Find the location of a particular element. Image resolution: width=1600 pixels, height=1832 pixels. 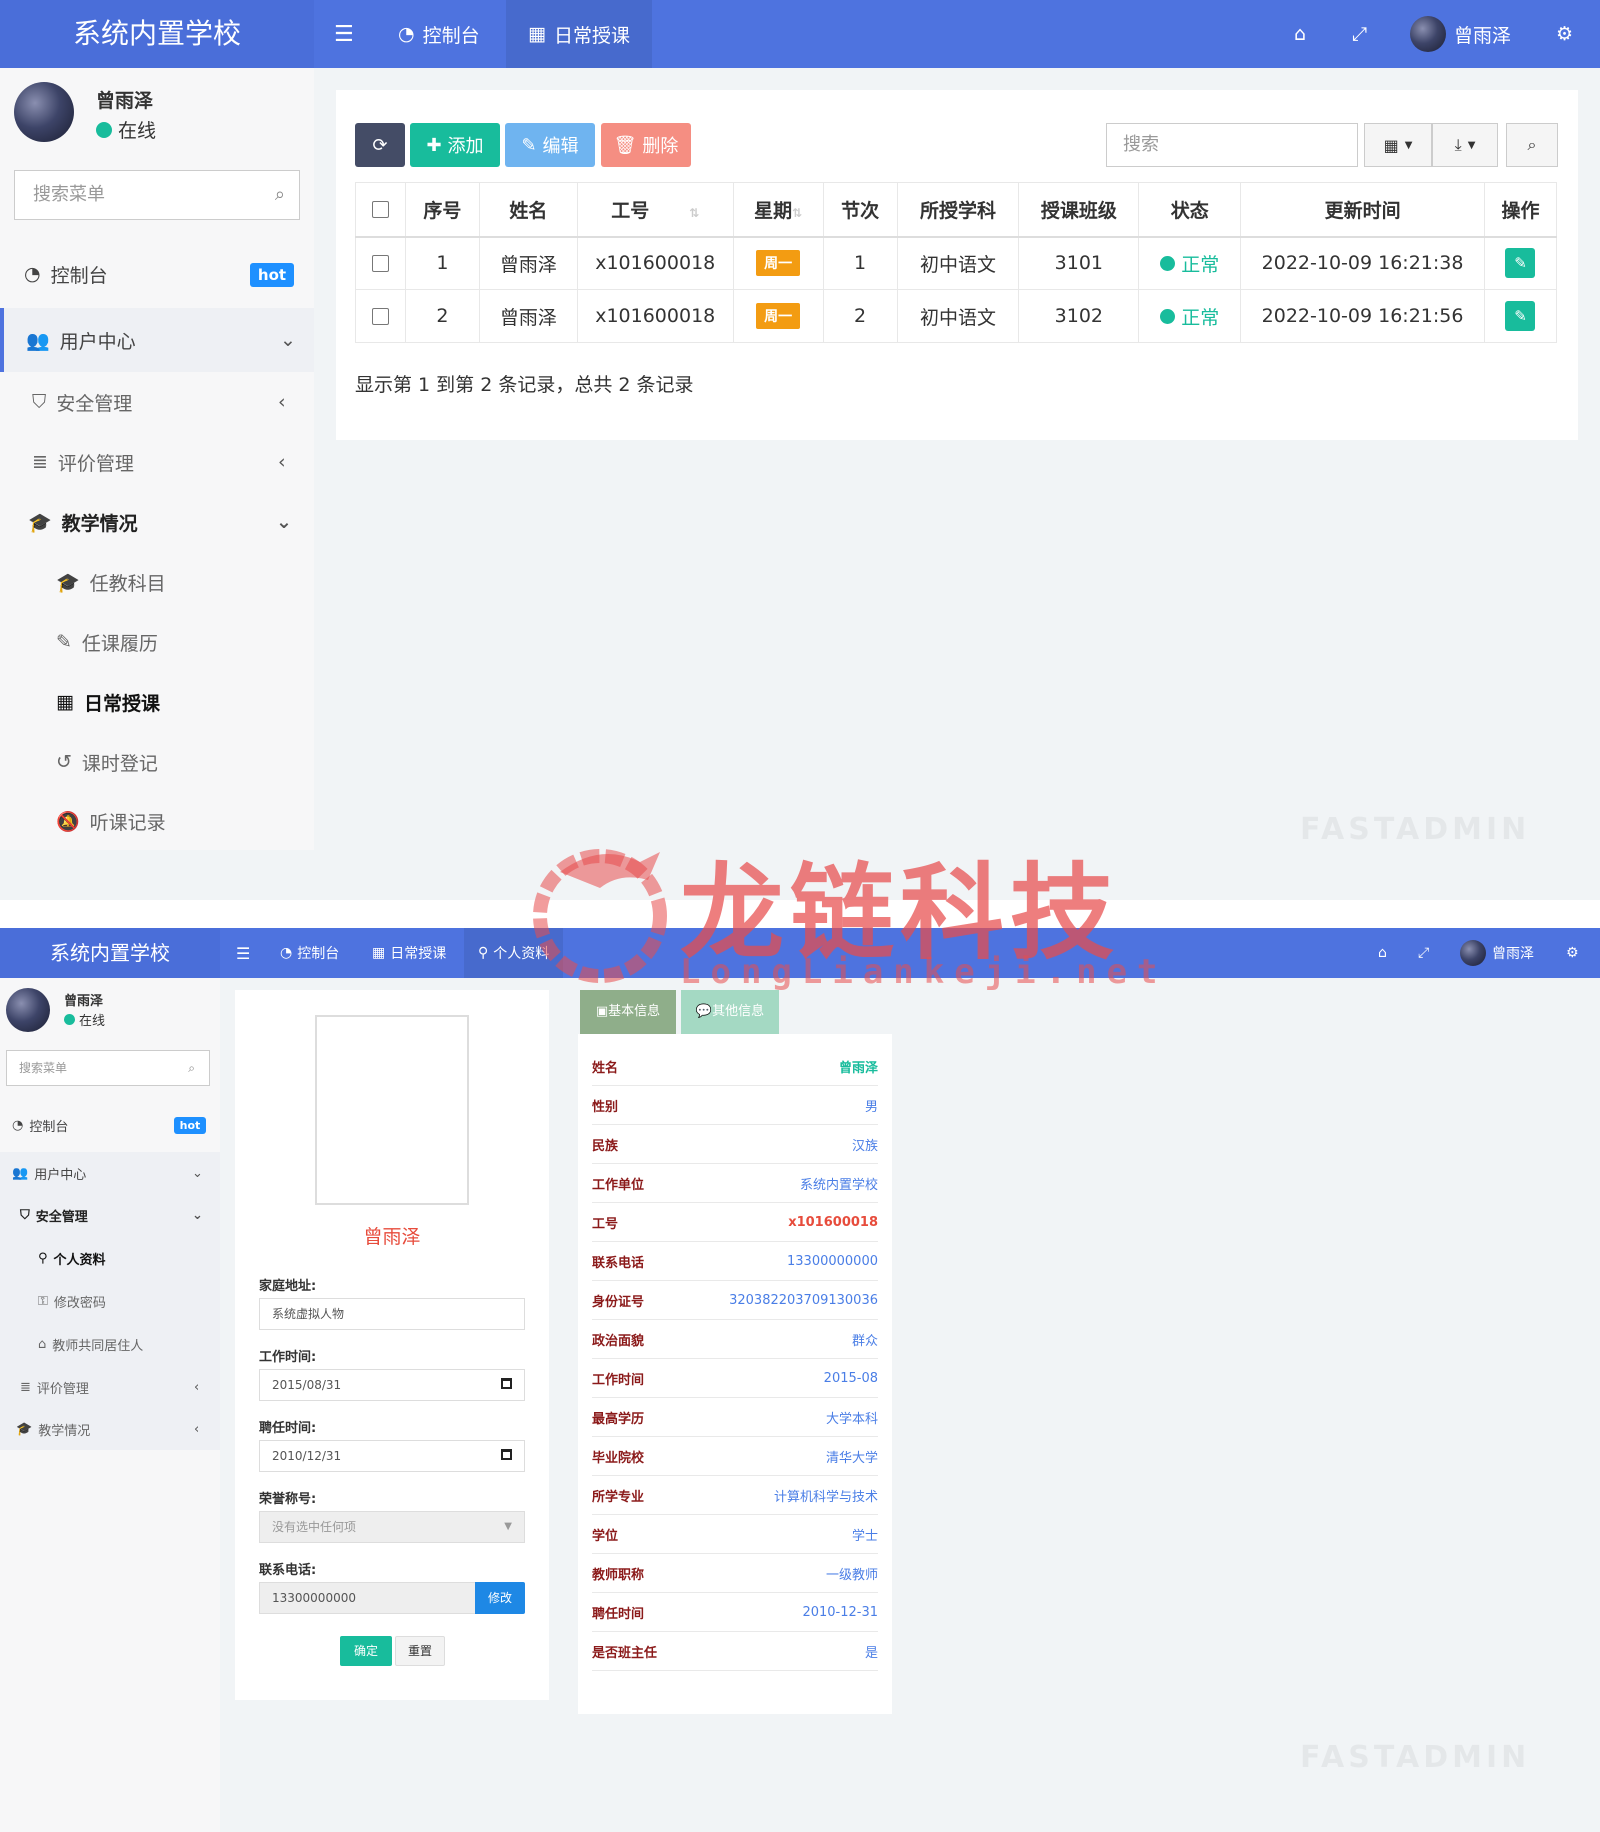

menu-hours: ↺ 课时登记 is located at coordinates (157, 762).